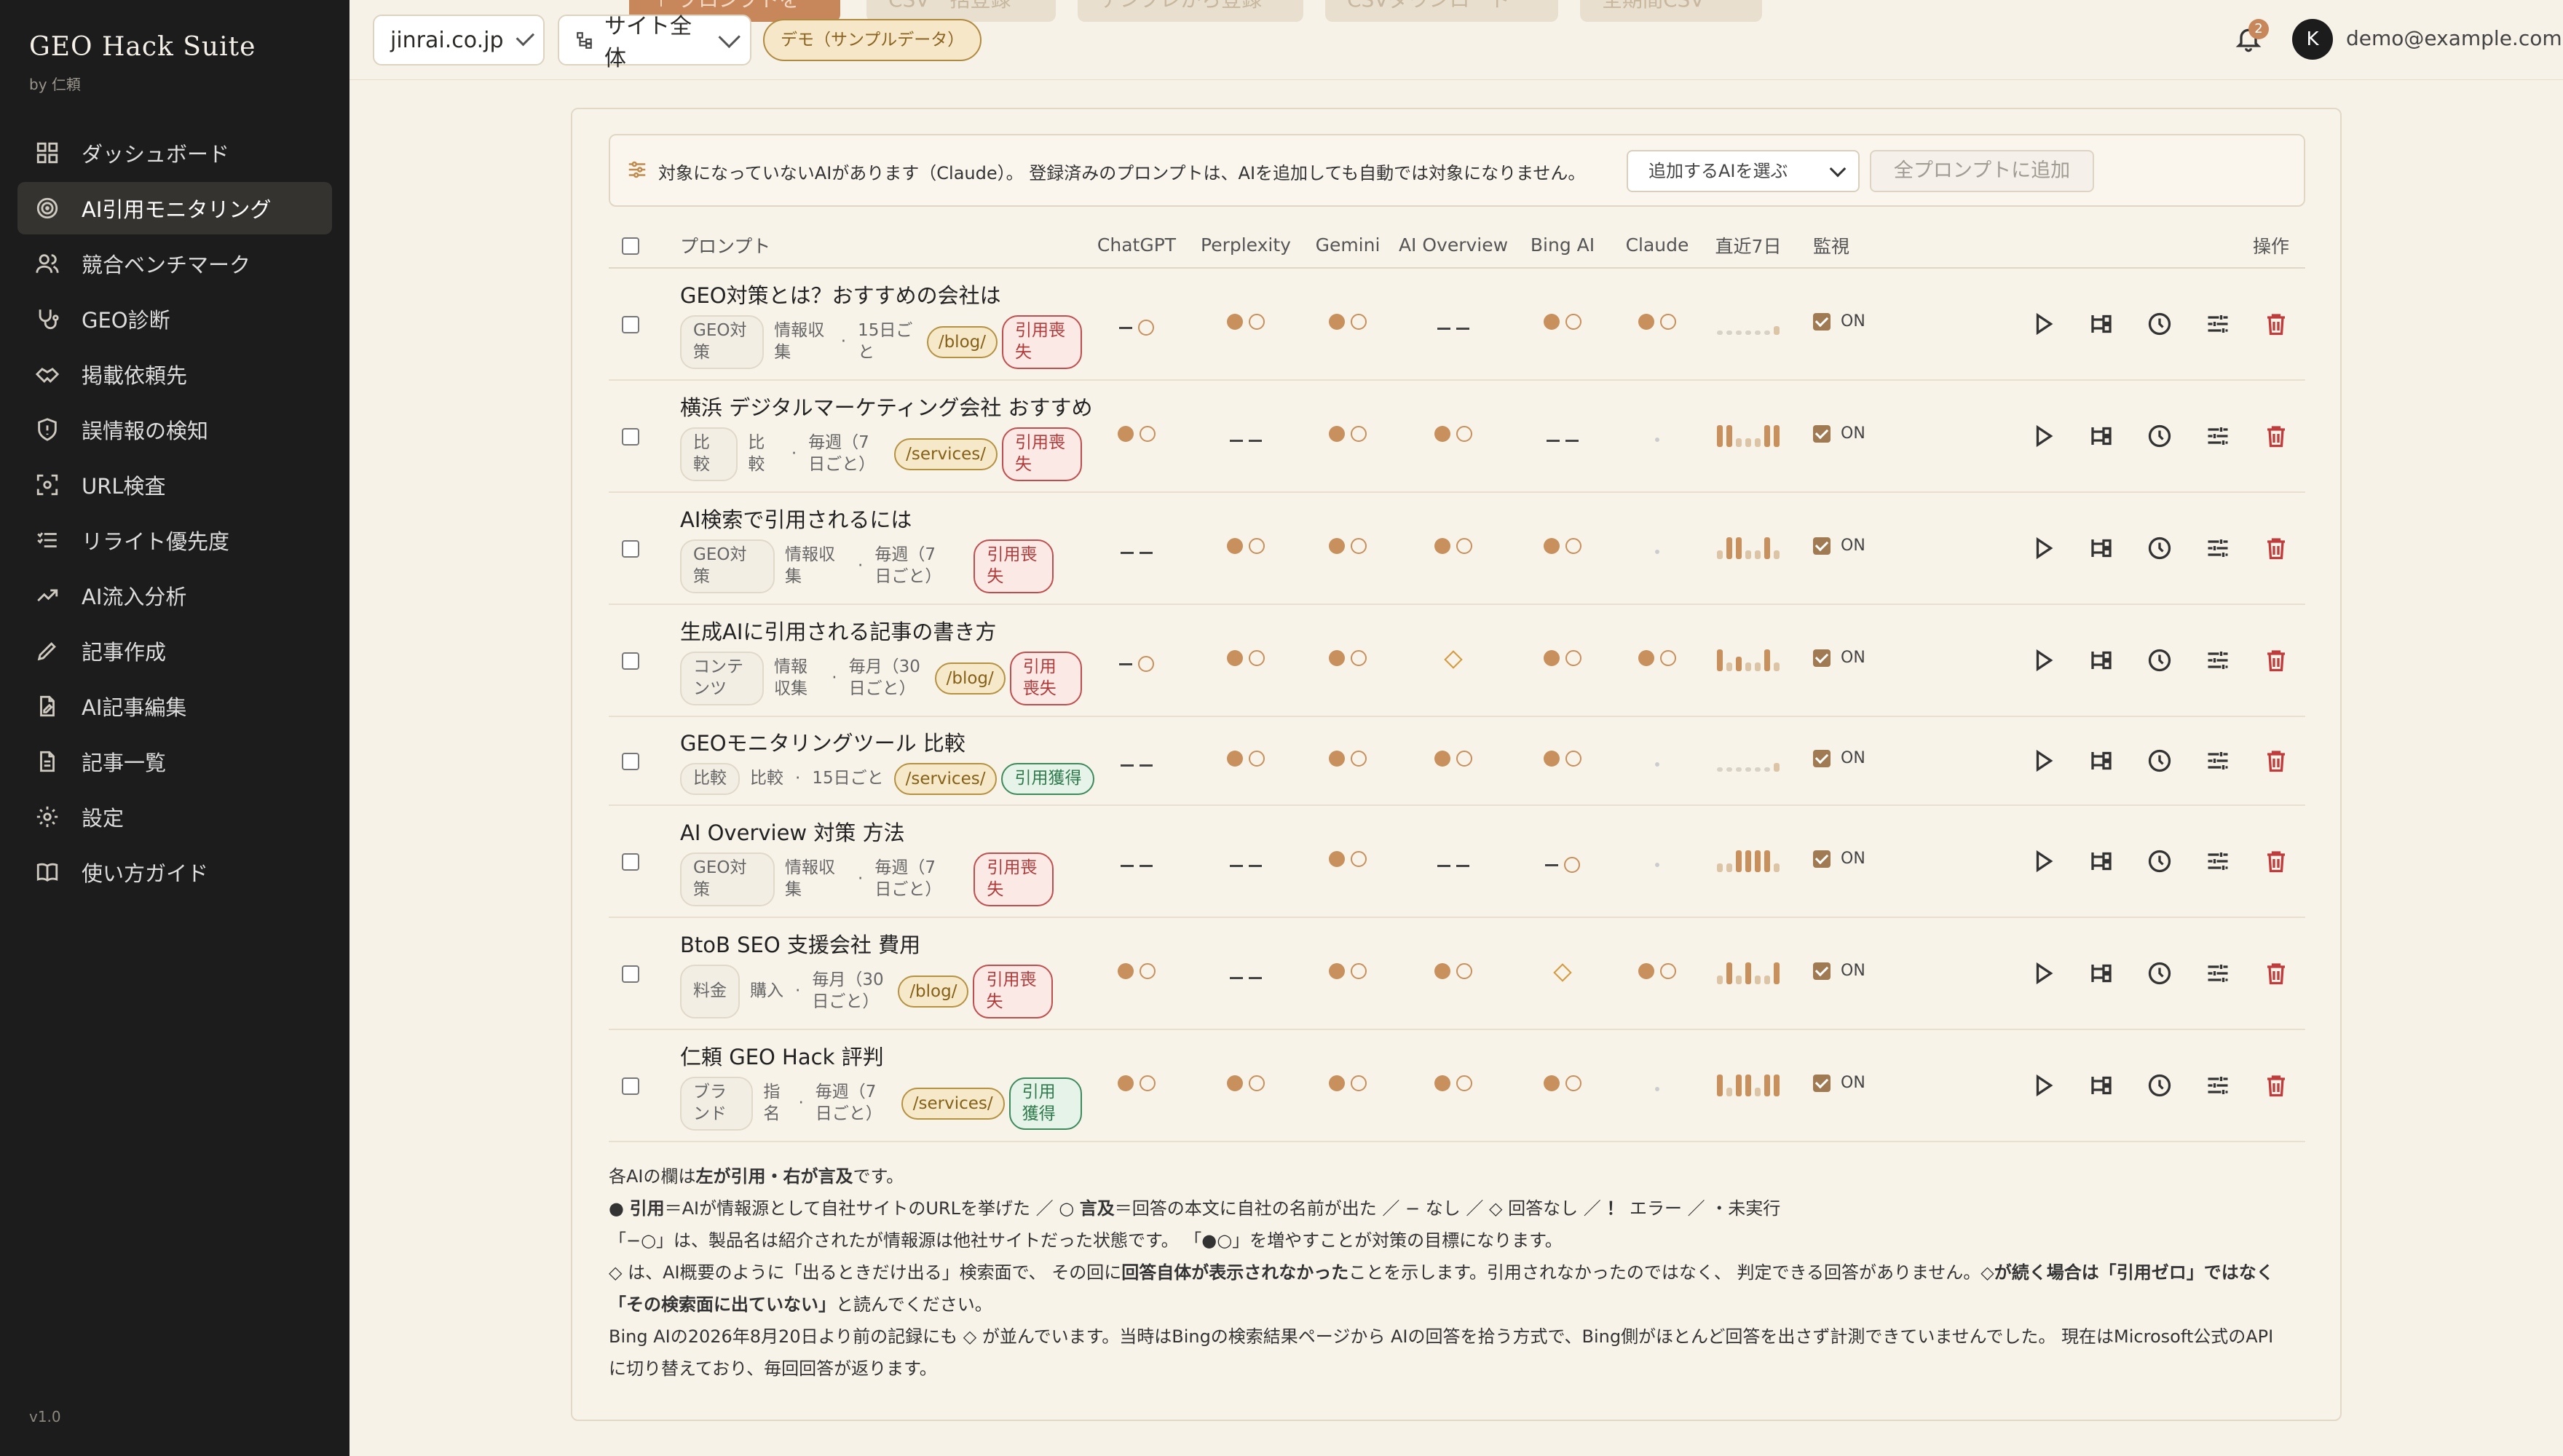 Image resolution: width=2563 pixels, height=1456 pixels. What do you see at coordinates (654, 42) in the screenshot?
I see `scope-select: サイト全体` at bounding box center [654, 42].